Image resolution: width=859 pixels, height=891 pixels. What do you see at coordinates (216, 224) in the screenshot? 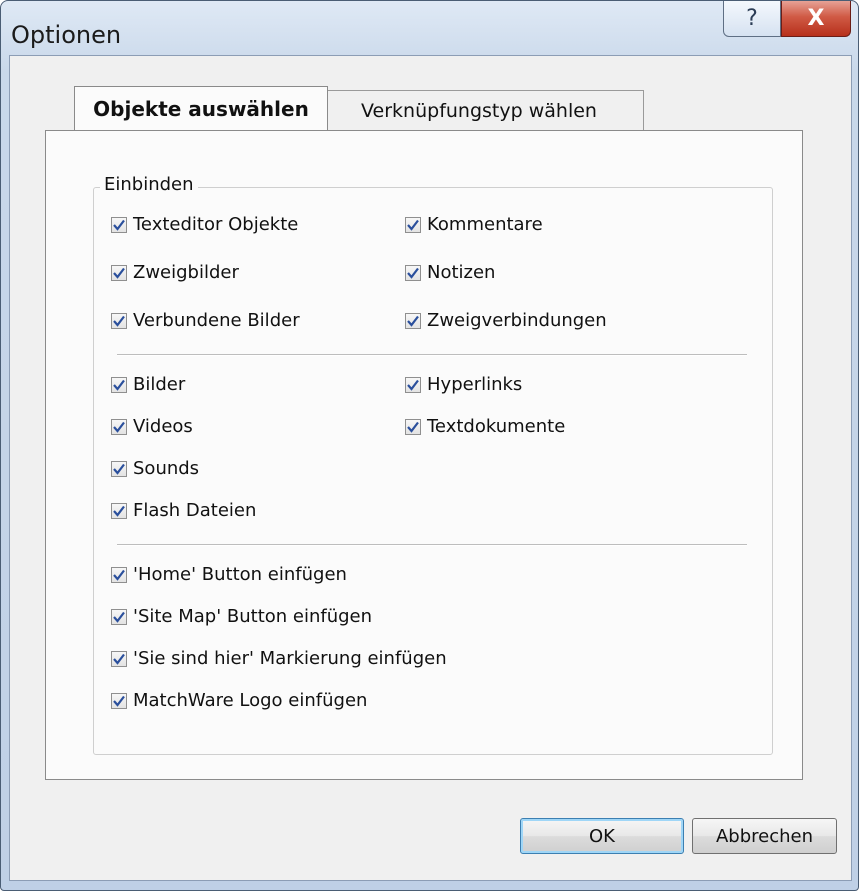
I see `checkbox-label: Texteditor Objekte` at bounding box center [216, 224].